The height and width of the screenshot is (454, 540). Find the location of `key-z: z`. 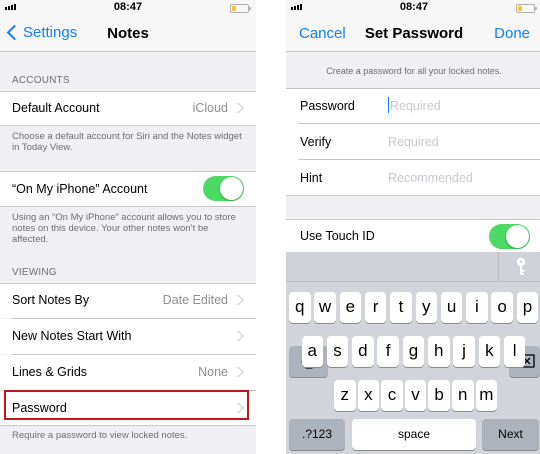

key-z: z is located at coordinates (345, 395).